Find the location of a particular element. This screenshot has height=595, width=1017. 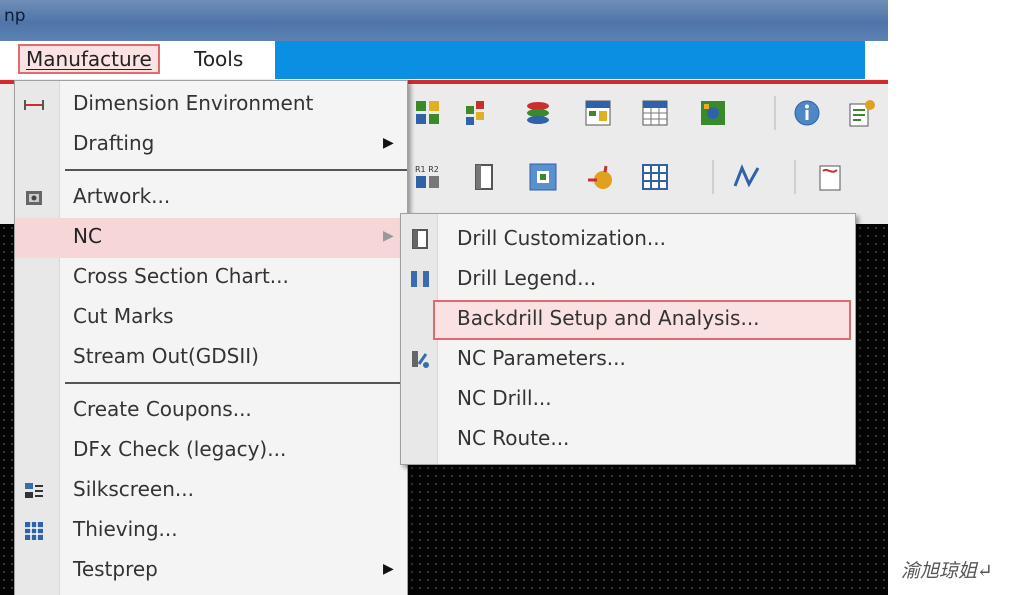

menubar-accent-strip is located at coordinates (570, 60).